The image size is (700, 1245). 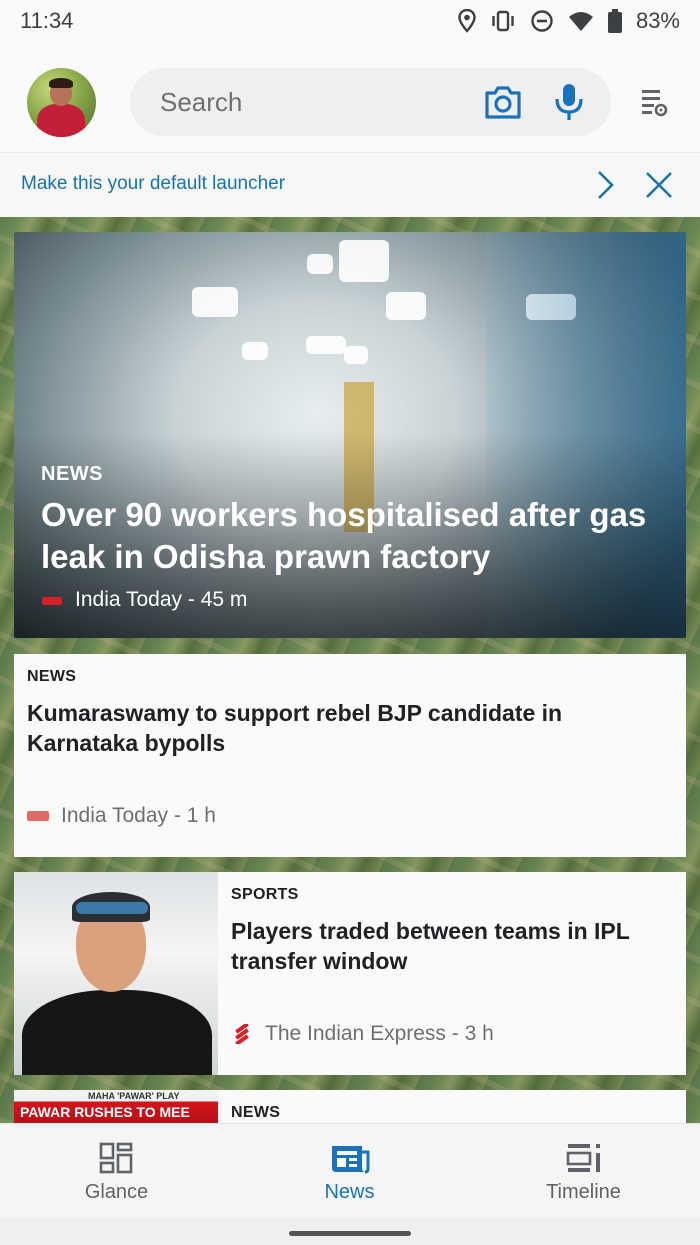 What do you see at coordinates (116, 973) in the screenshot?
I see `card-thumbnail` at bounding box center [116, 973].